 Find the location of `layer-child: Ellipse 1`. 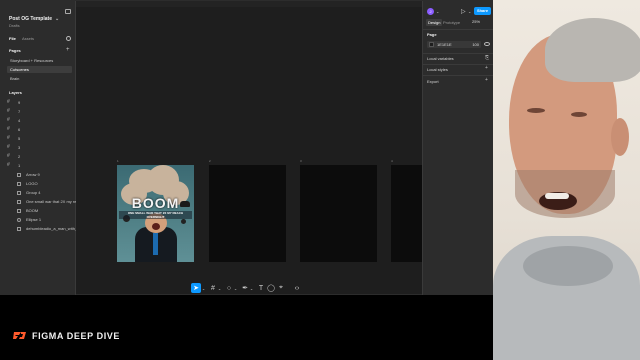

layer-child: Ellipse 1 is located at coordinates (29, 219).